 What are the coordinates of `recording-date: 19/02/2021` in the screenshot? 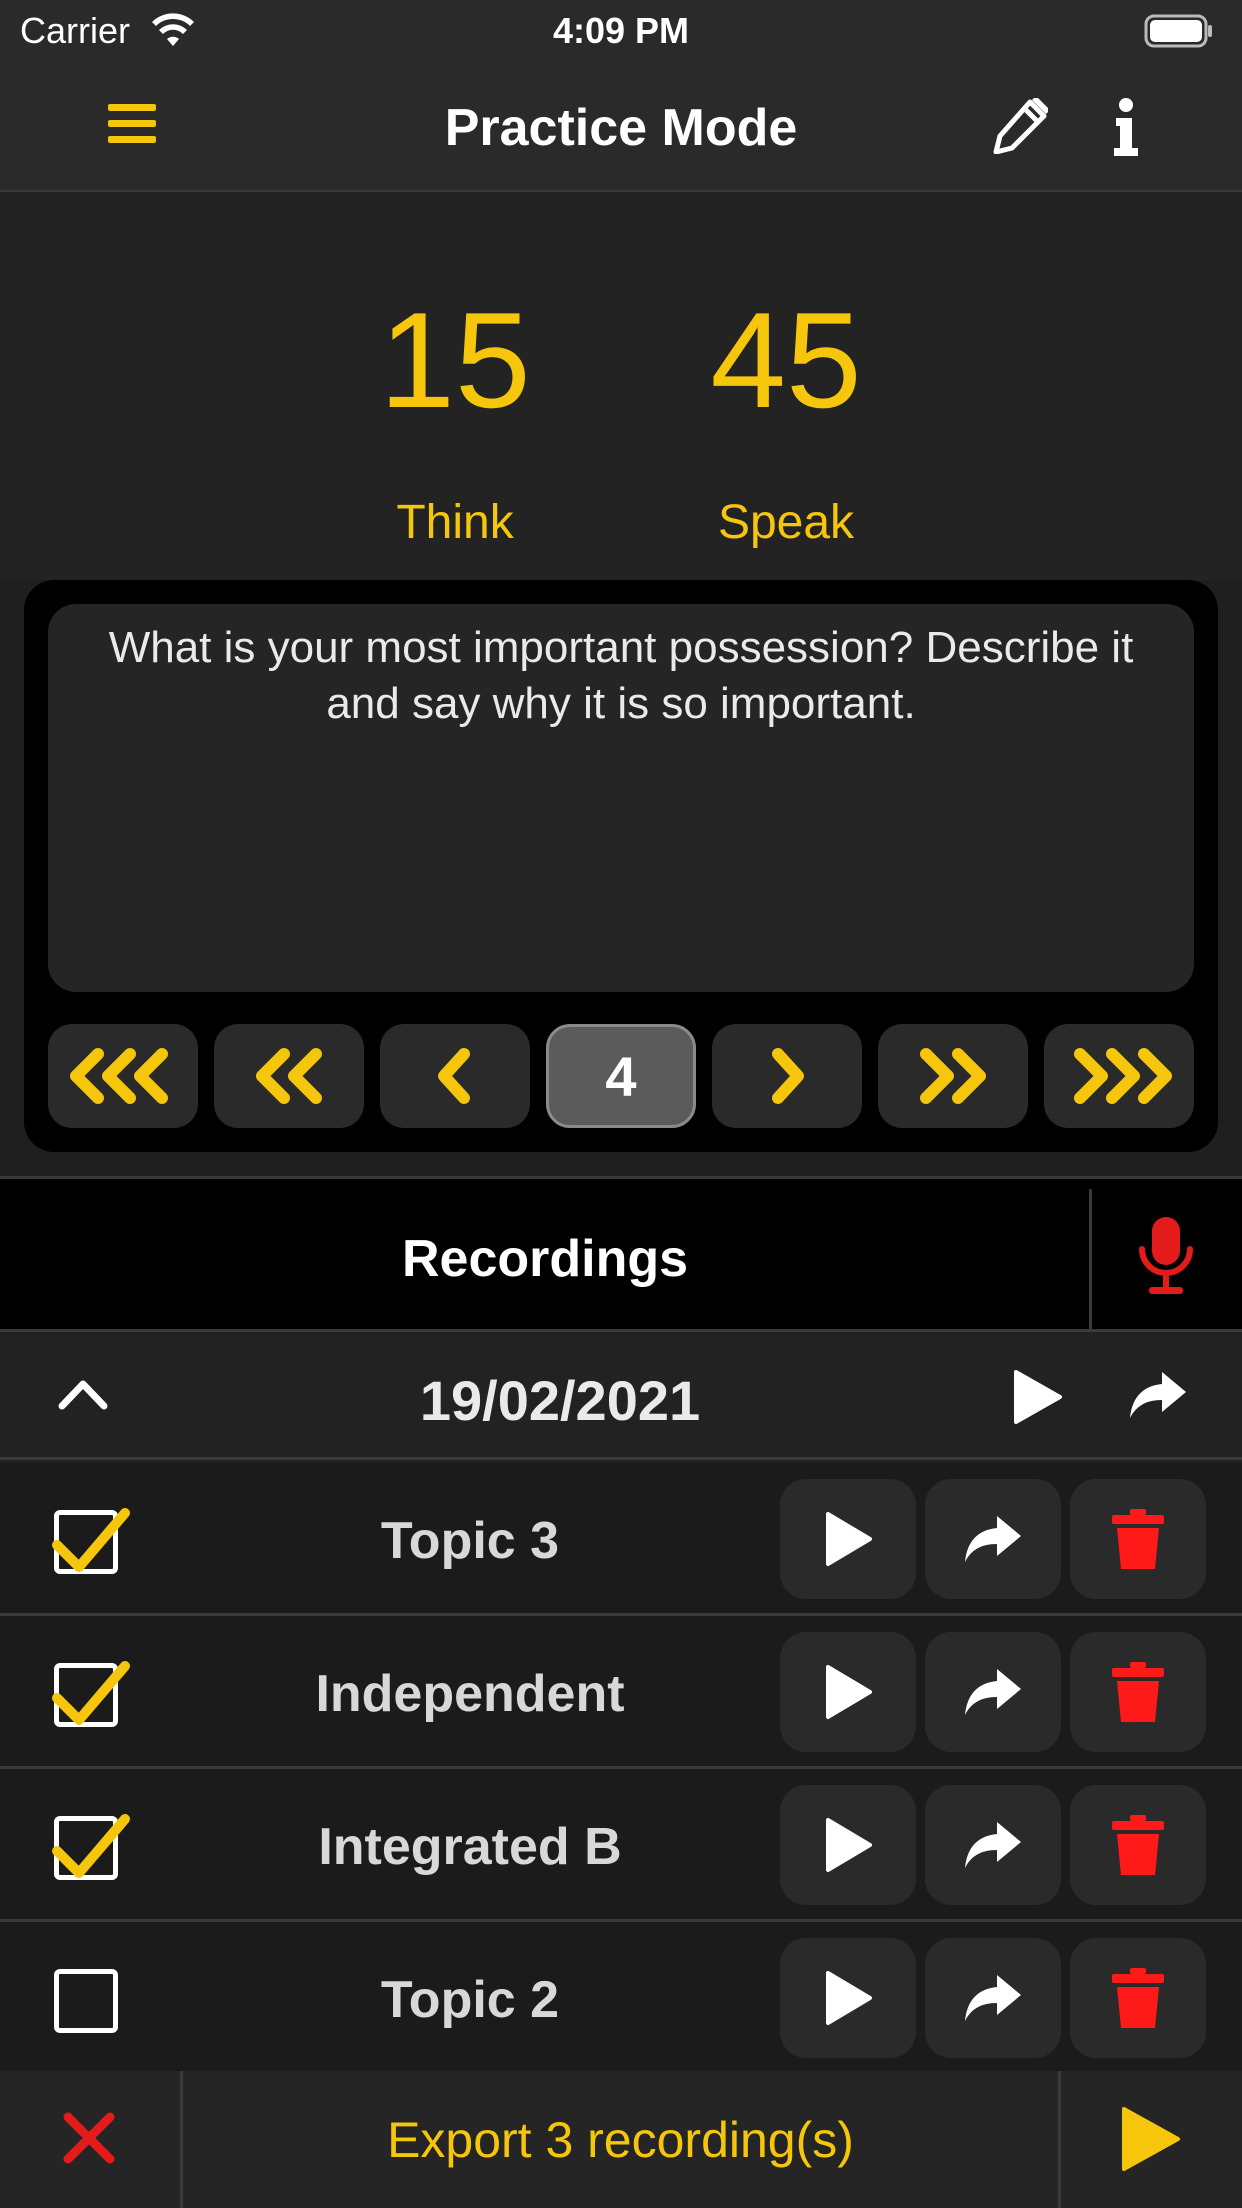 It's located at (560, 1400).